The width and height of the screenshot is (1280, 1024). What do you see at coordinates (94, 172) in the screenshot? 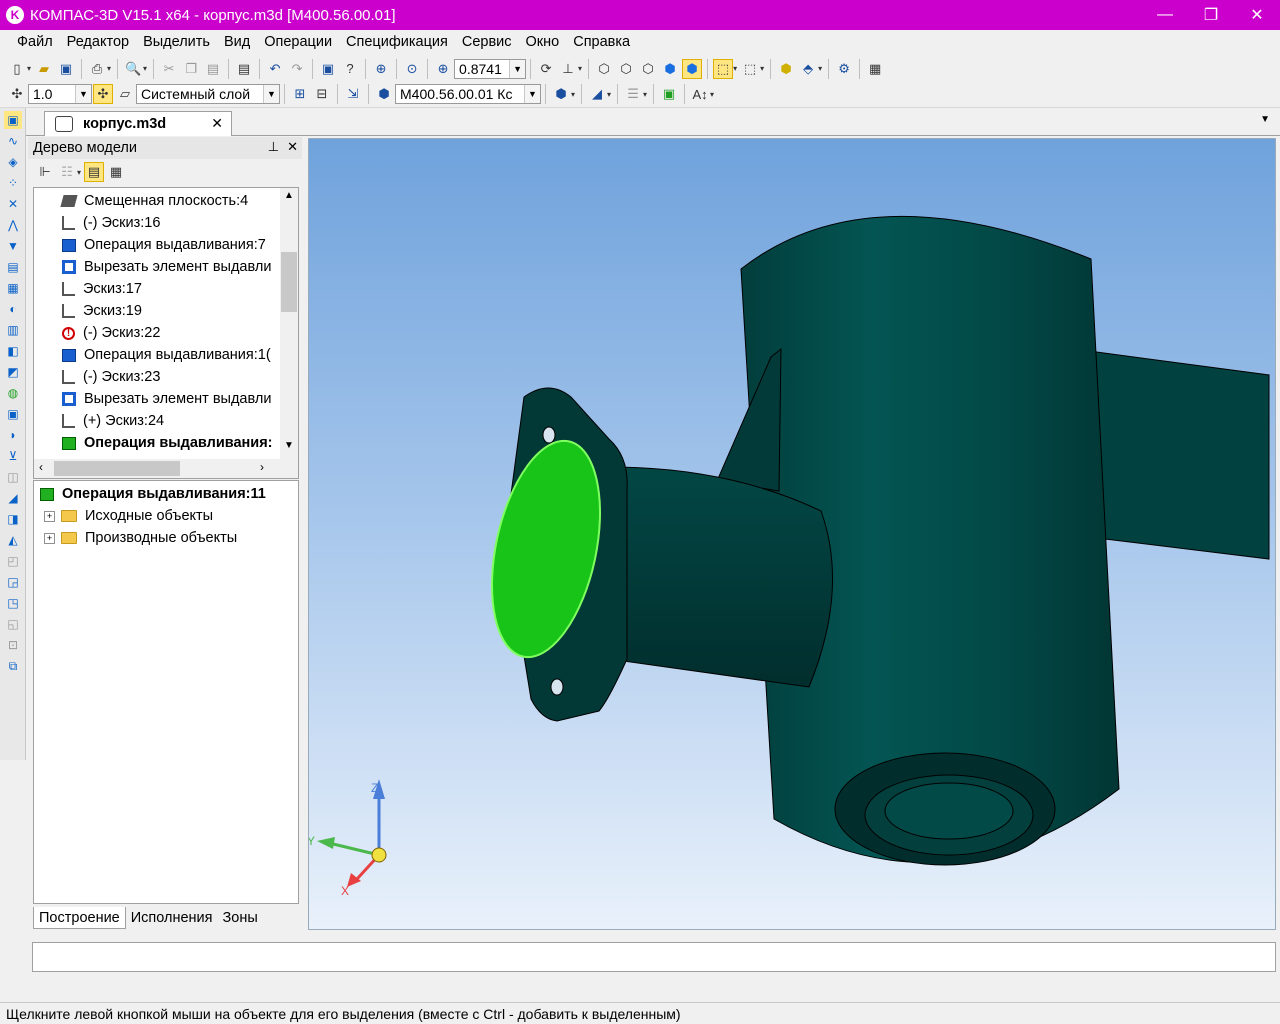
I see `tree-detail-icon: ▤` at bounding box center [94, 172].